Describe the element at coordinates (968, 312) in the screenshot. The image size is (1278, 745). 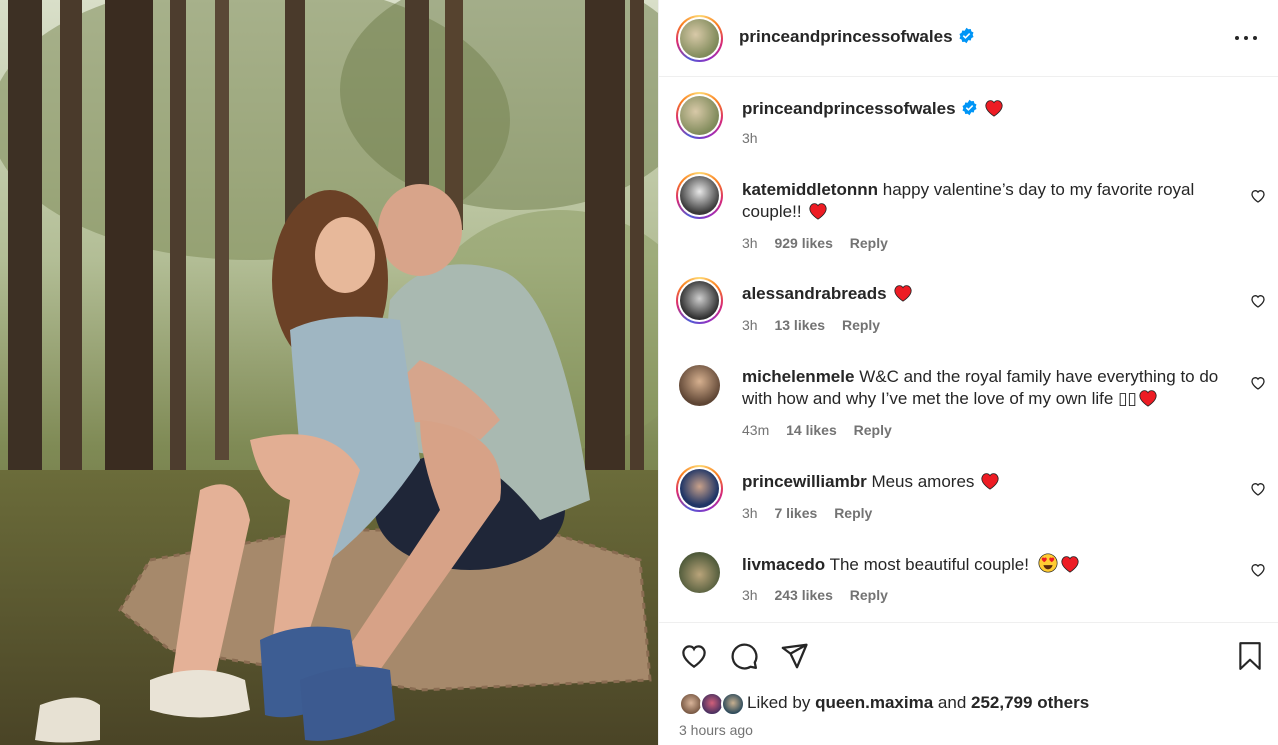
I see `comment-row: alessandrabreads 3h 13 likes Reply` at that location.